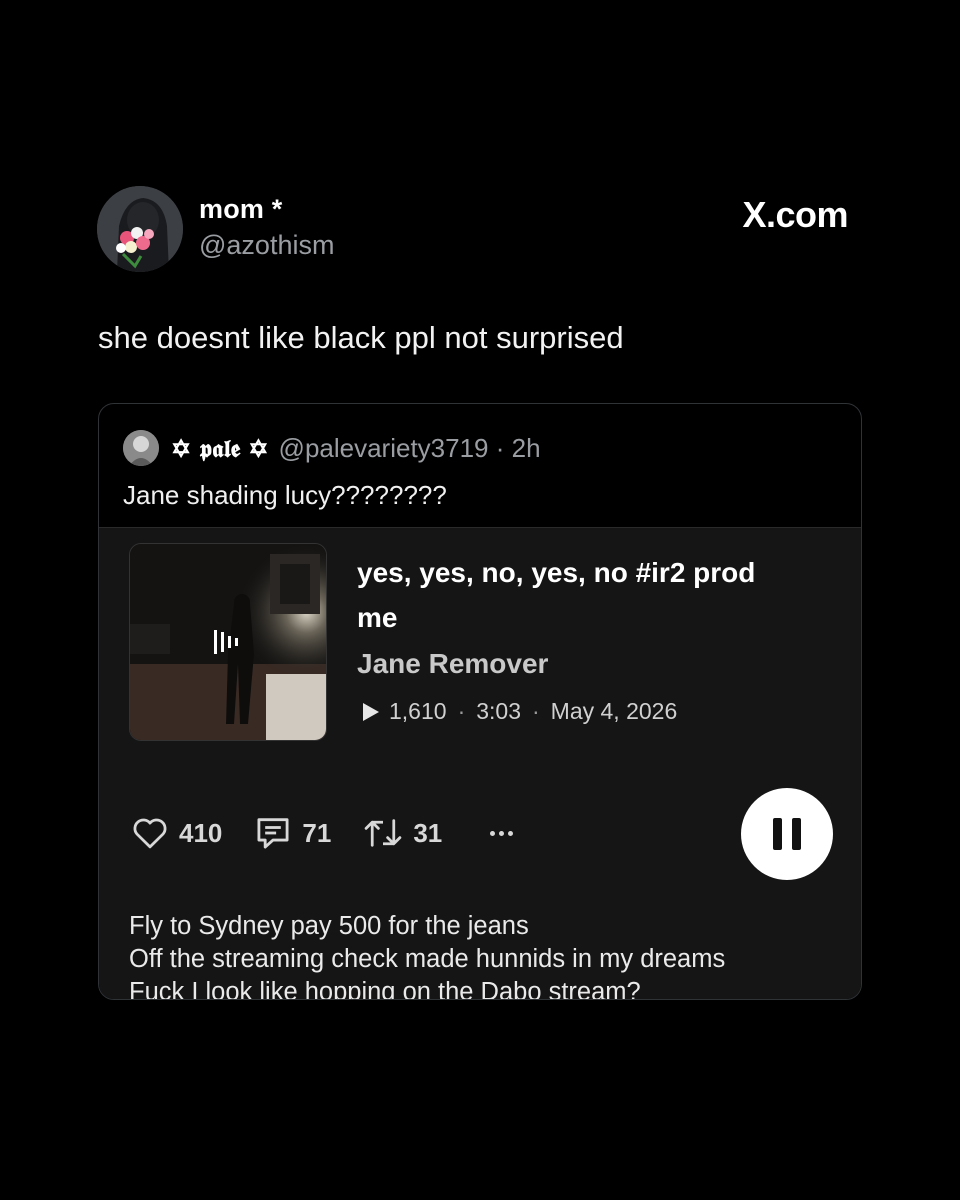  I want to click on like-count: 410, so click(201, 832).